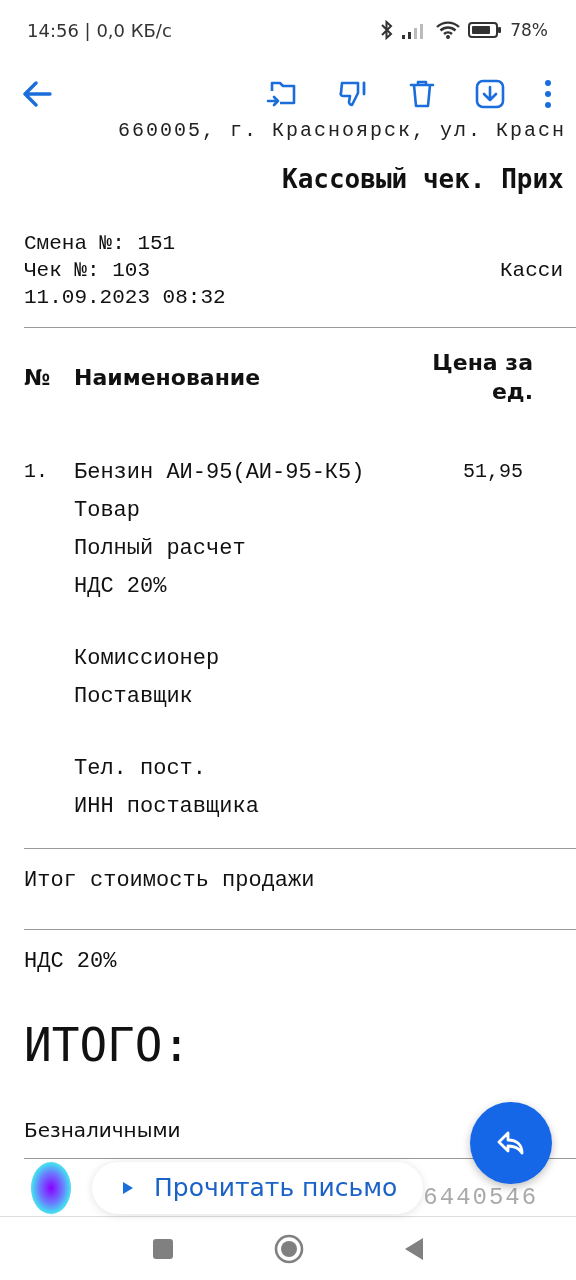 Image resolution: width=576 pixels, height=1280 pixels. What do you see at coordinates (170, 881) in the screenshot?
I see `total-sale-label: Итог стоимость продажи` at bounding box center [170, 881].